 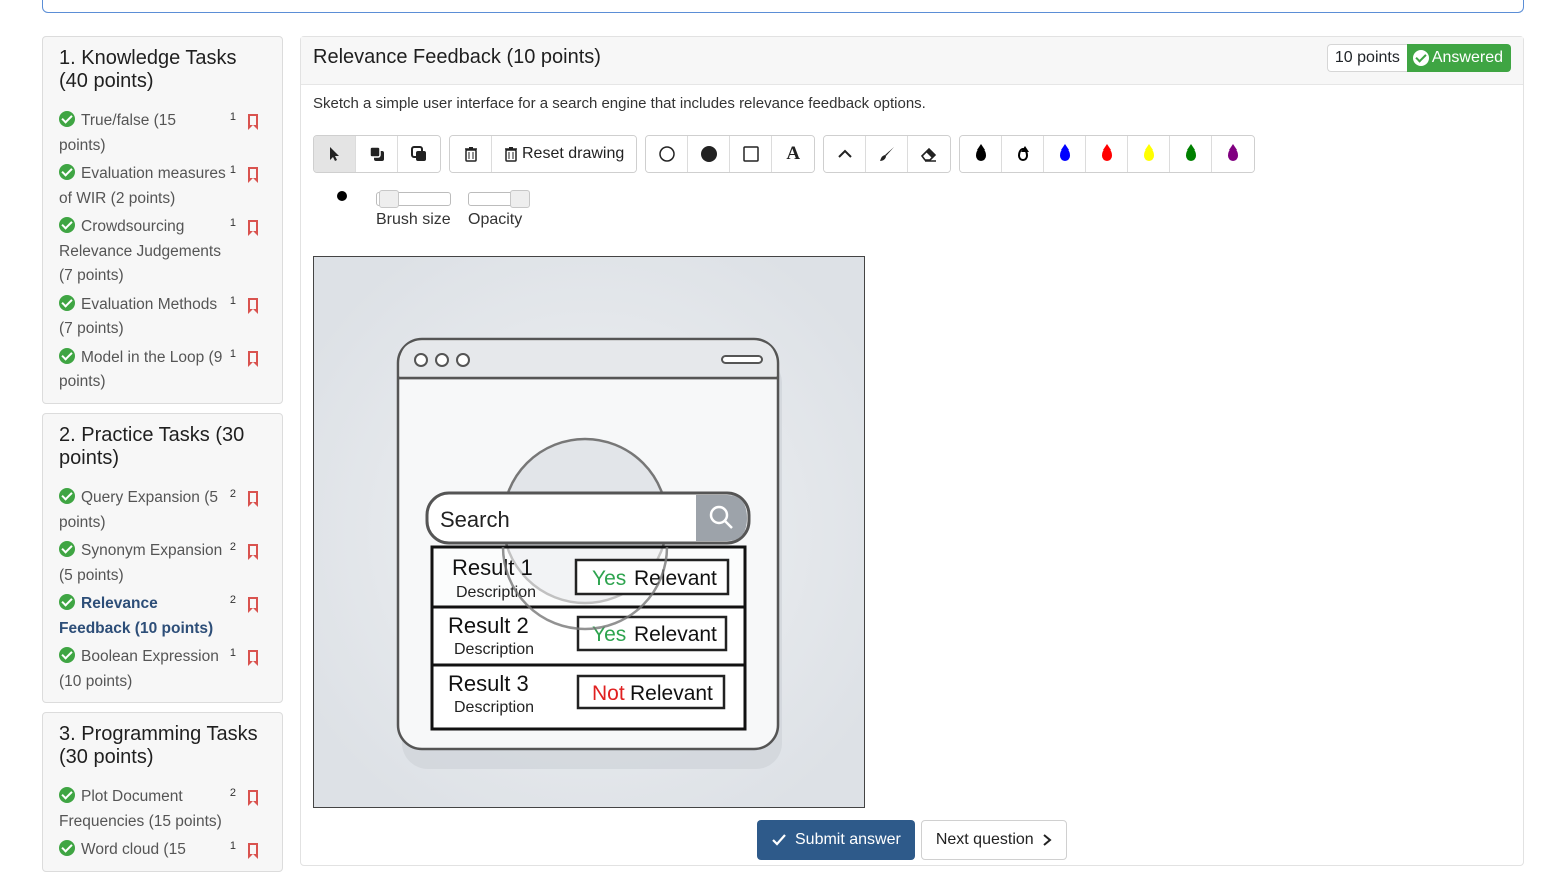 I want to click on result-title: Result 3, so click(x=488, y=683).